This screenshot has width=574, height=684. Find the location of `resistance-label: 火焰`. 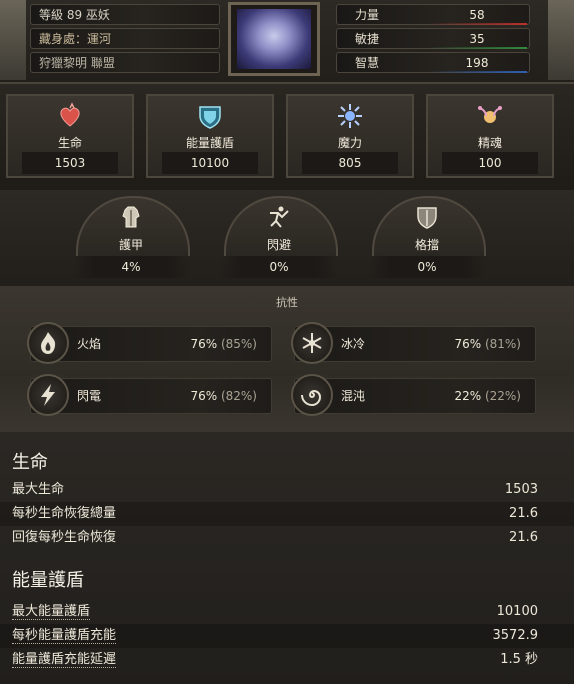

resistance-label: 火焰 is located at coordinates (89, 344).